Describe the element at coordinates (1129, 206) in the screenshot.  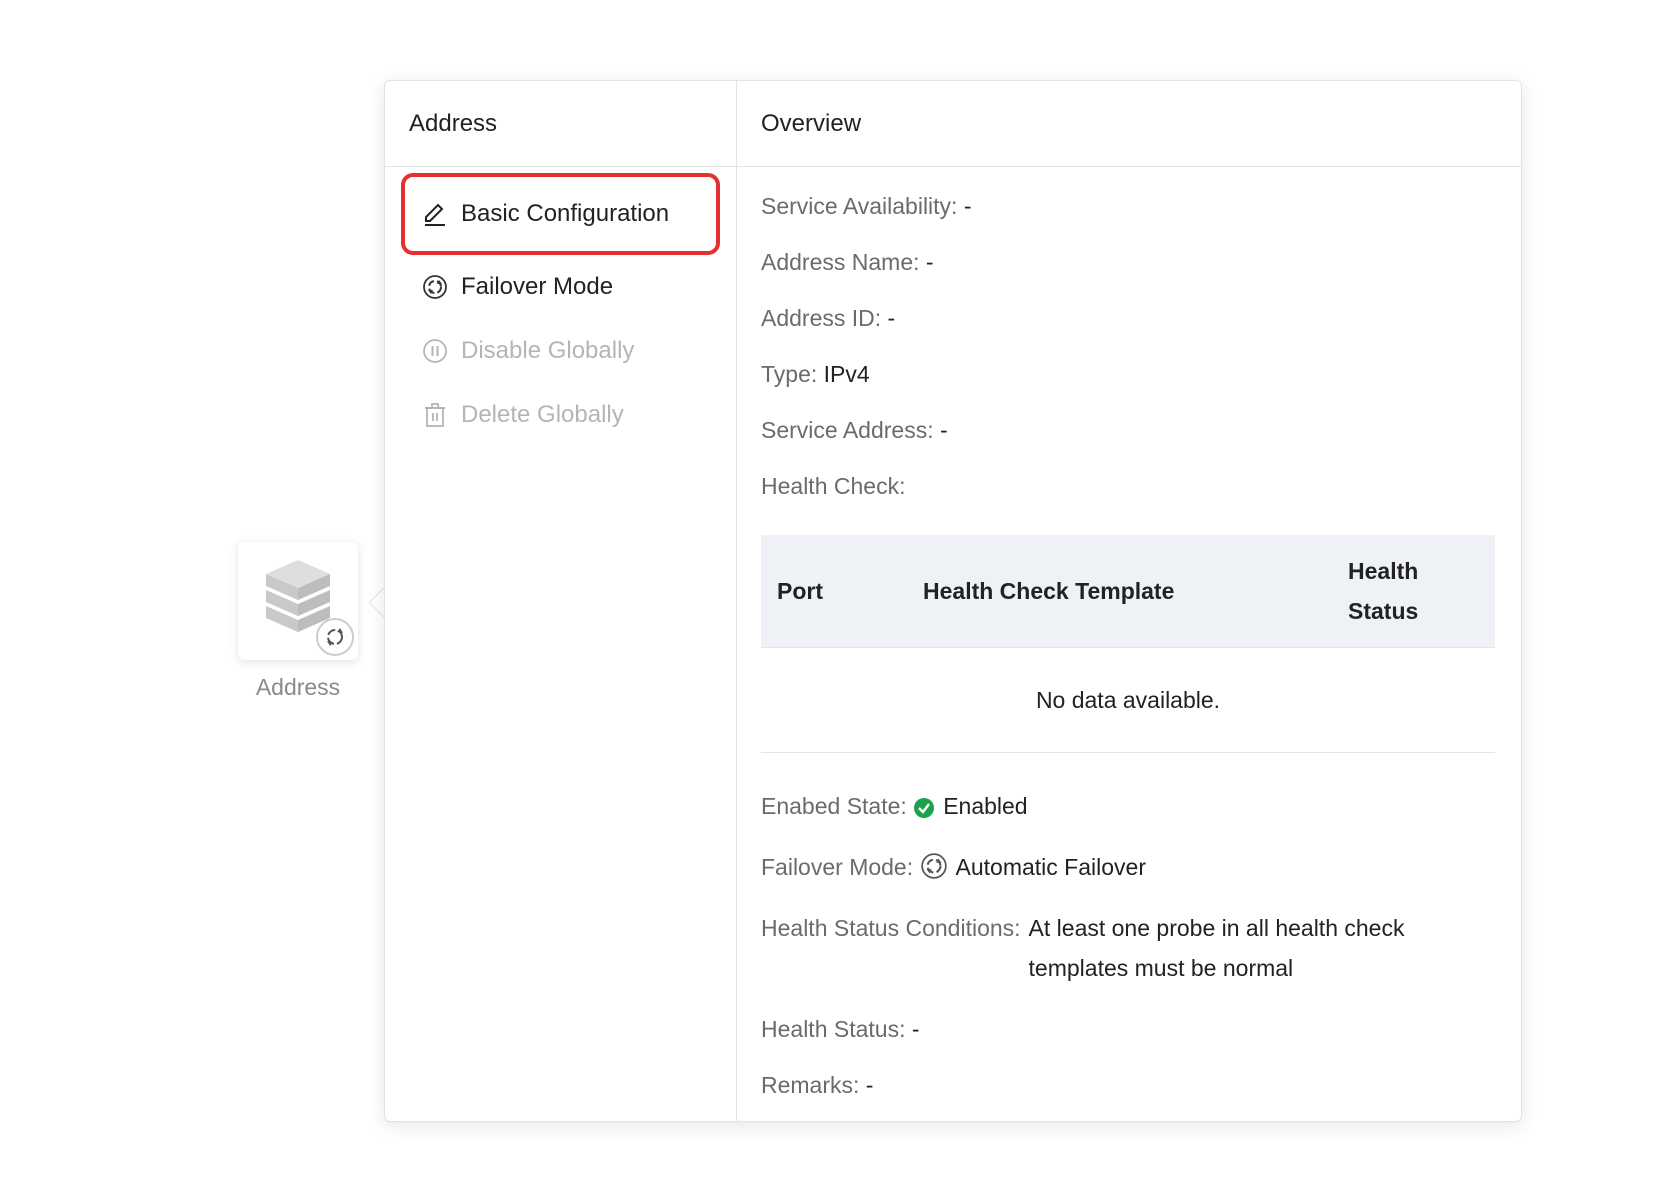
I see `service-availability-row: Service Availability: -` at that location.